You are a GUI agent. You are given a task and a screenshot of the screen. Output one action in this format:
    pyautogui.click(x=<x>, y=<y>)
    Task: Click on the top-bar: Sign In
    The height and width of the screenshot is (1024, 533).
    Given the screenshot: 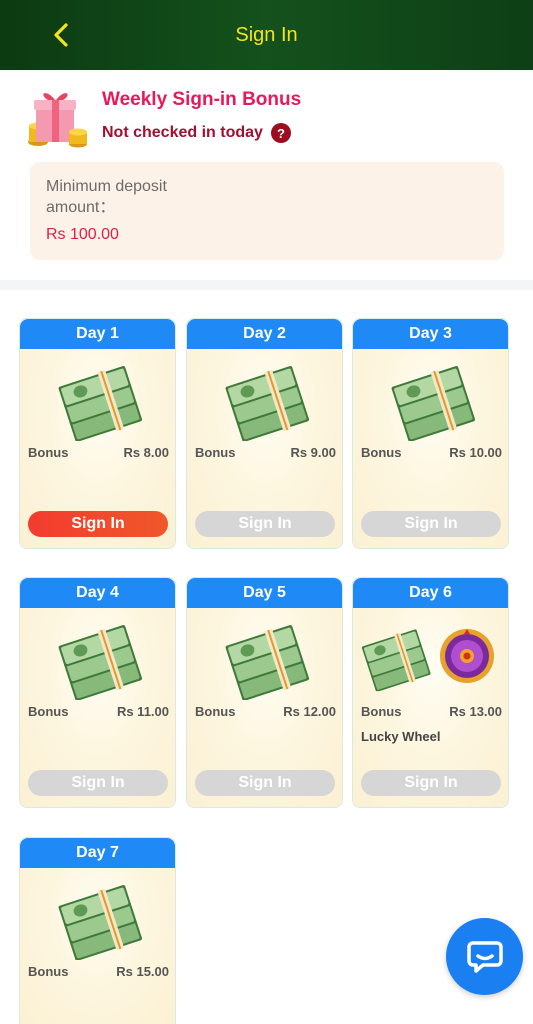 What is the action you would take?
    pyautogui.click(x=266, y=35)
    